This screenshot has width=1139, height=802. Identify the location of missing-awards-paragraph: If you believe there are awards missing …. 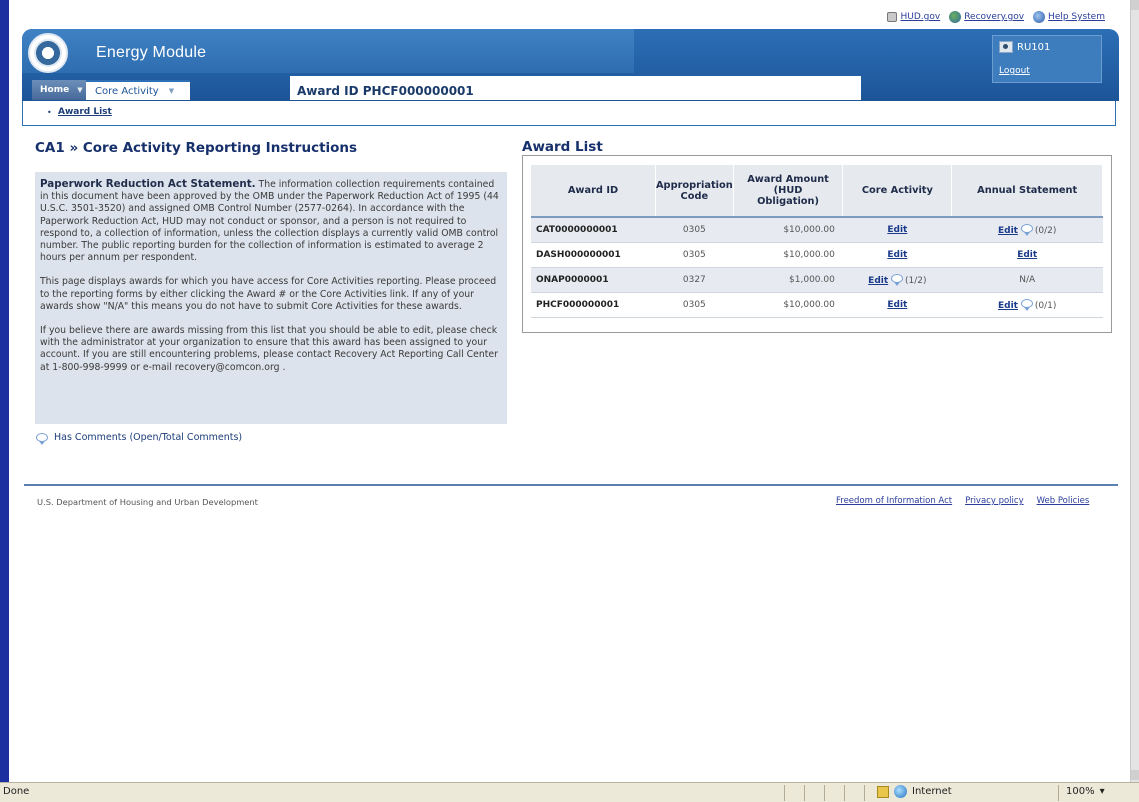
(269, 349).